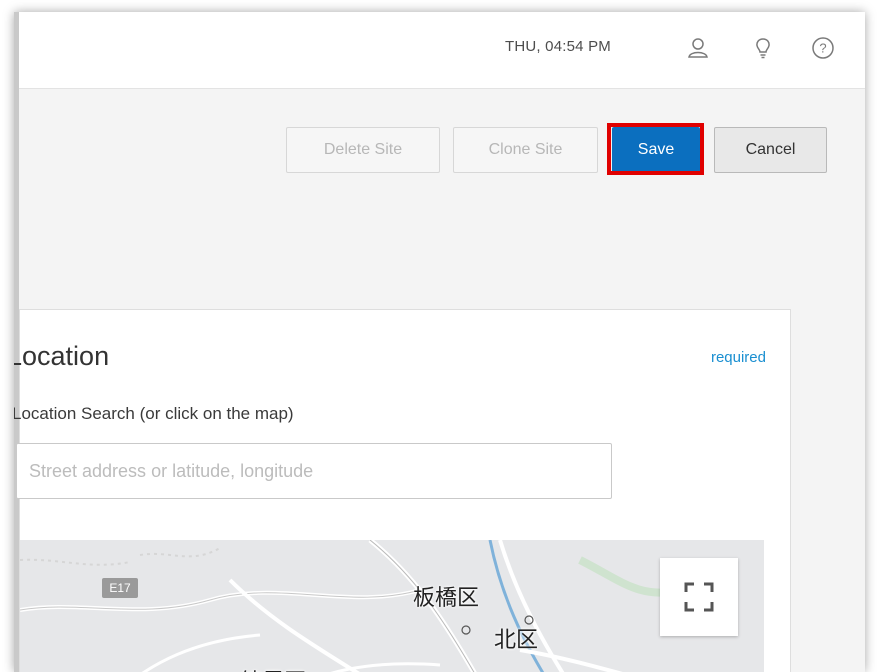 Image resolution: width=879 pixels, height=672 pixels. Describe the element at coordinates (525, 150) in the screenshot. I see `clone-site-button: Clone Site` at that location.